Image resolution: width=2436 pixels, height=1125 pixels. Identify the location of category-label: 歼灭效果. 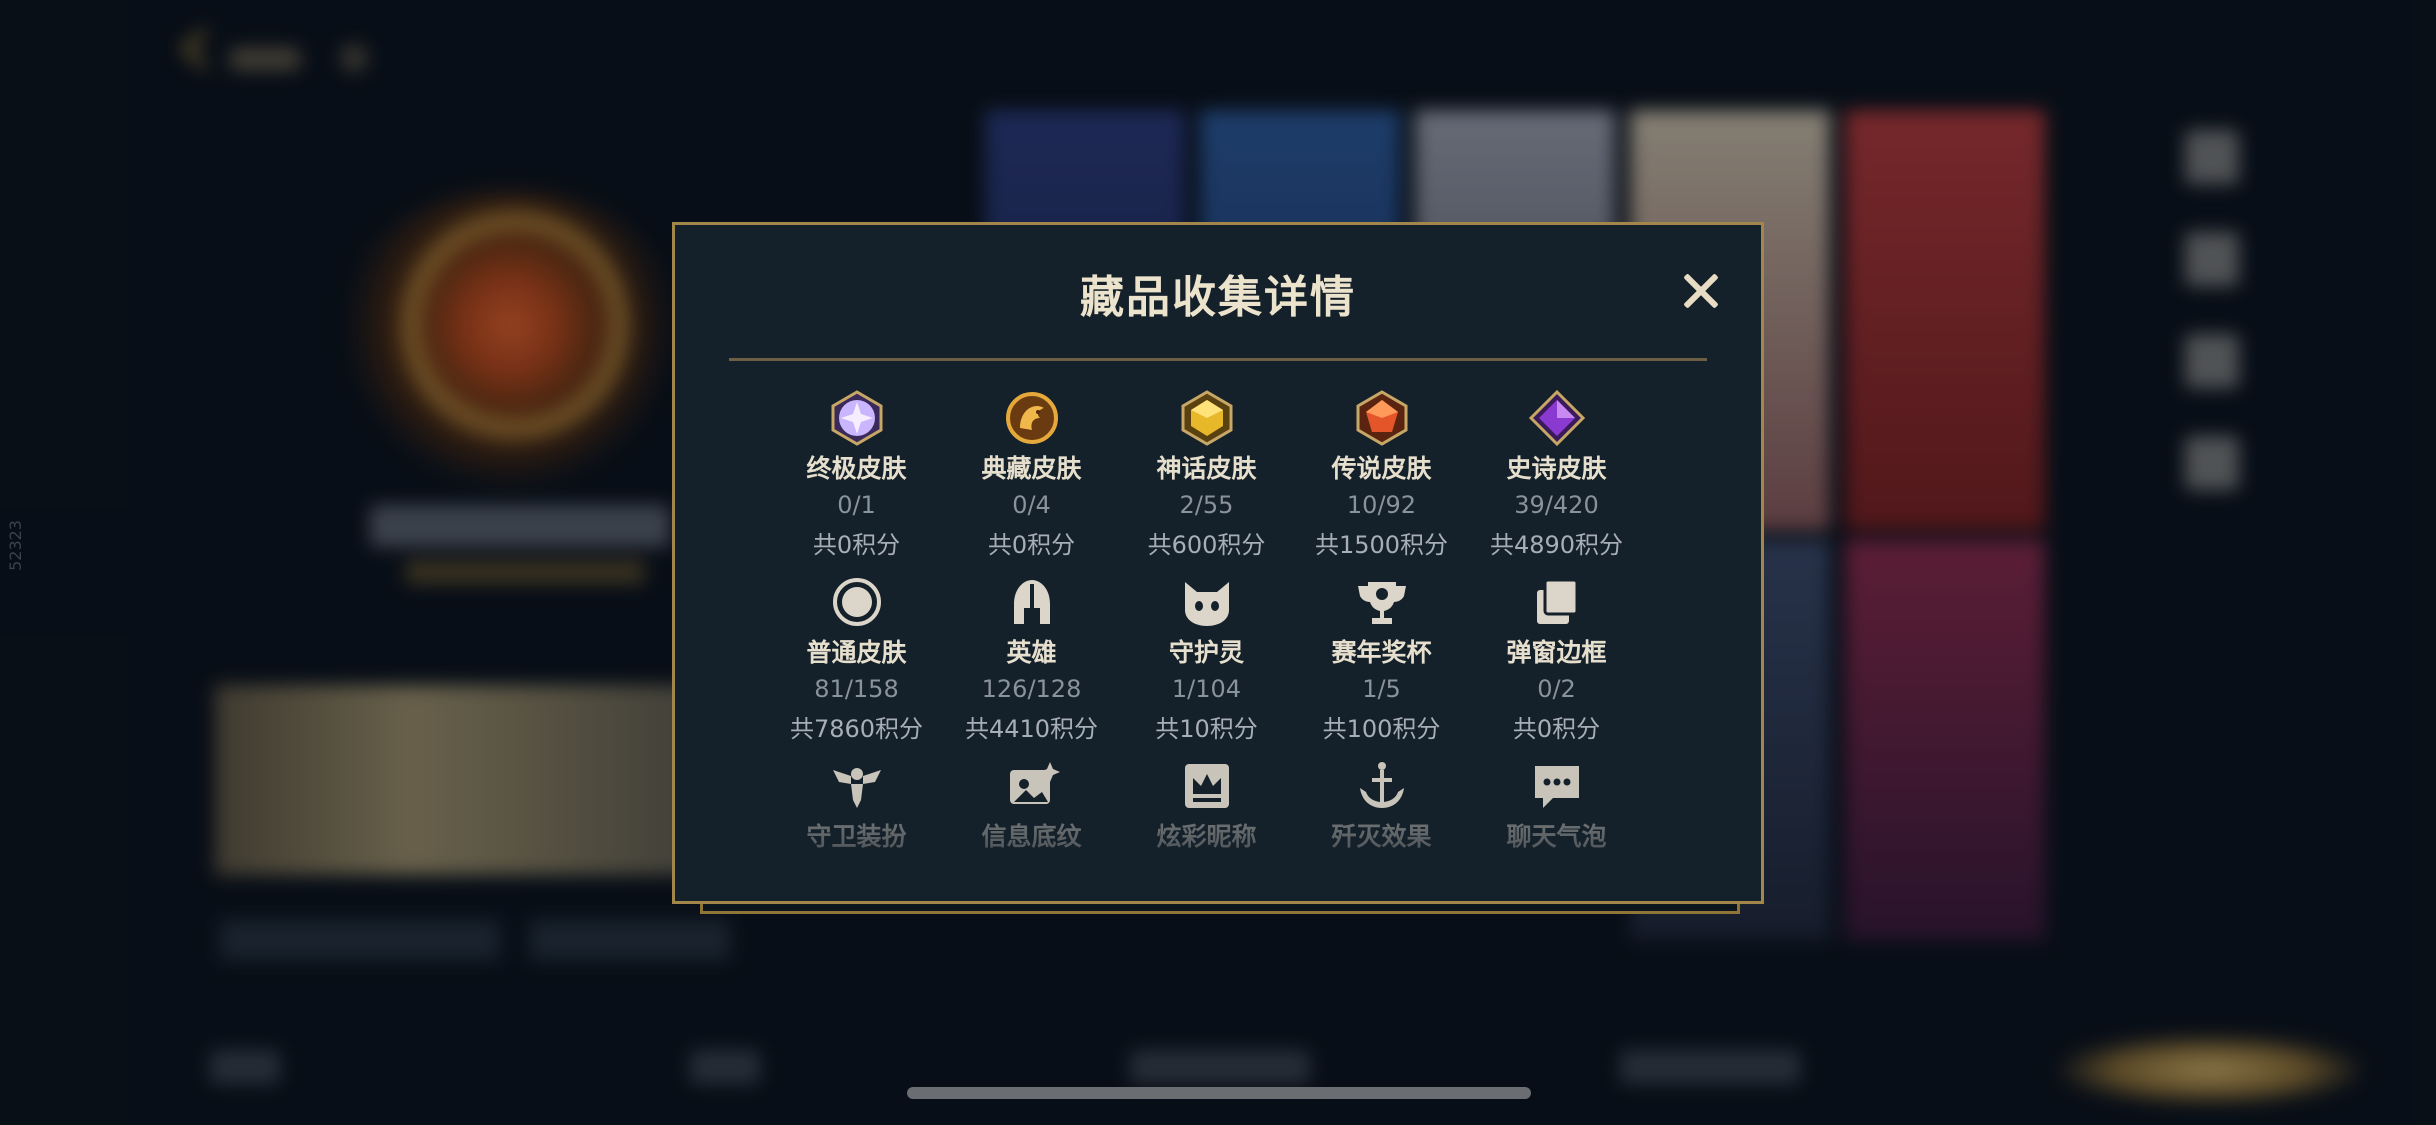
(1381, 836).